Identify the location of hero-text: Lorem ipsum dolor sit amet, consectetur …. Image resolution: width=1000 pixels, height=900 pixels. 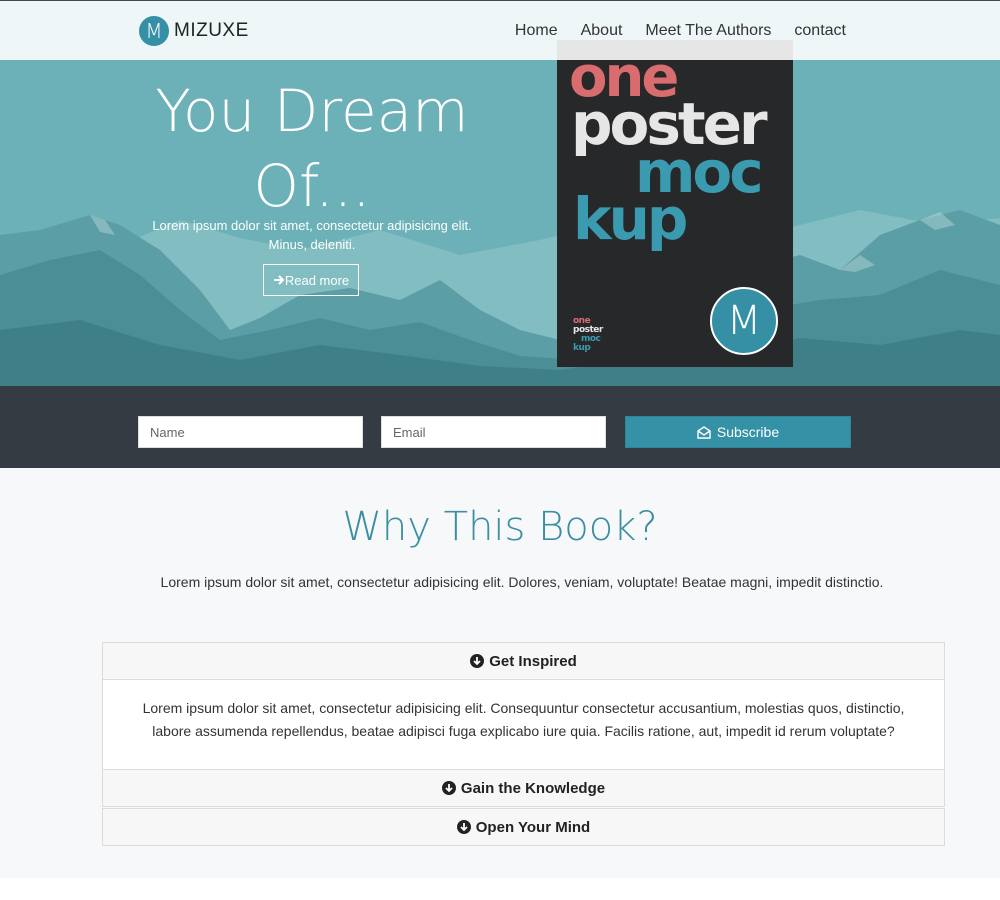
(312, 235).